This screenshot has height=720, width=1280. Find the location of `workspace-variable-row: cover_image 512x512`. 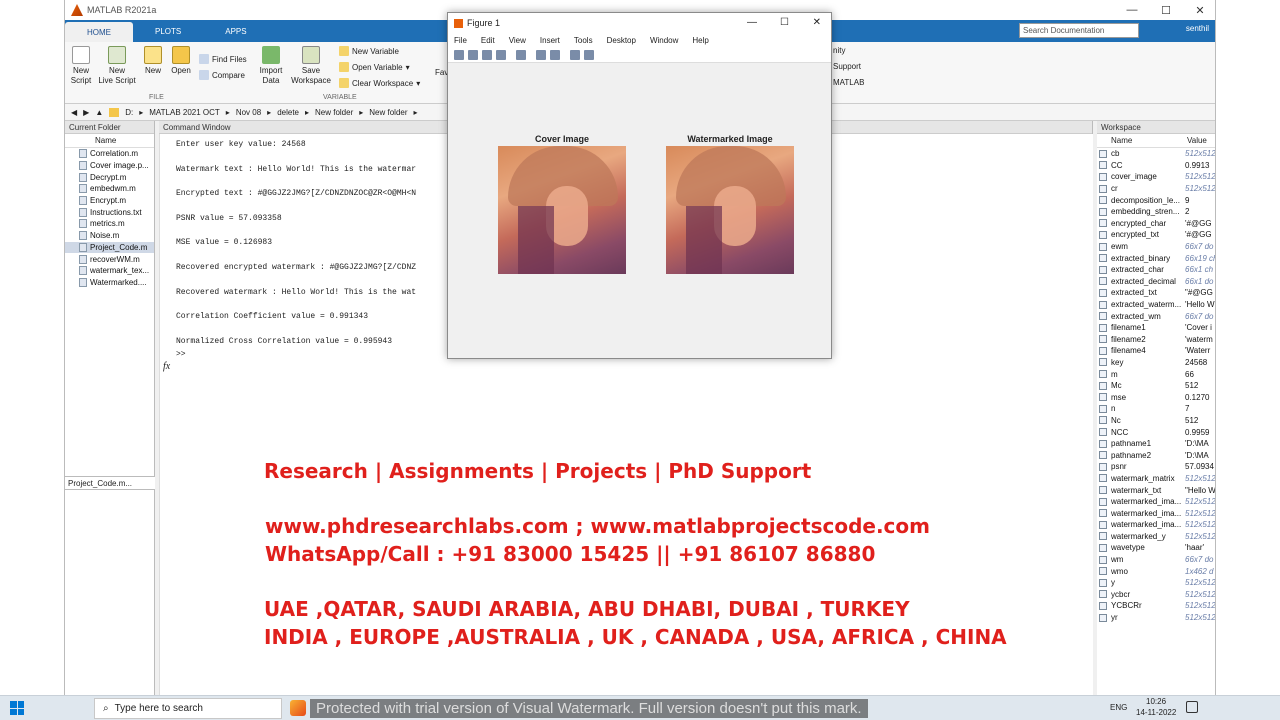

workspace-variable-row: cover_image 512x512 is located at coordinates (1156, 177).